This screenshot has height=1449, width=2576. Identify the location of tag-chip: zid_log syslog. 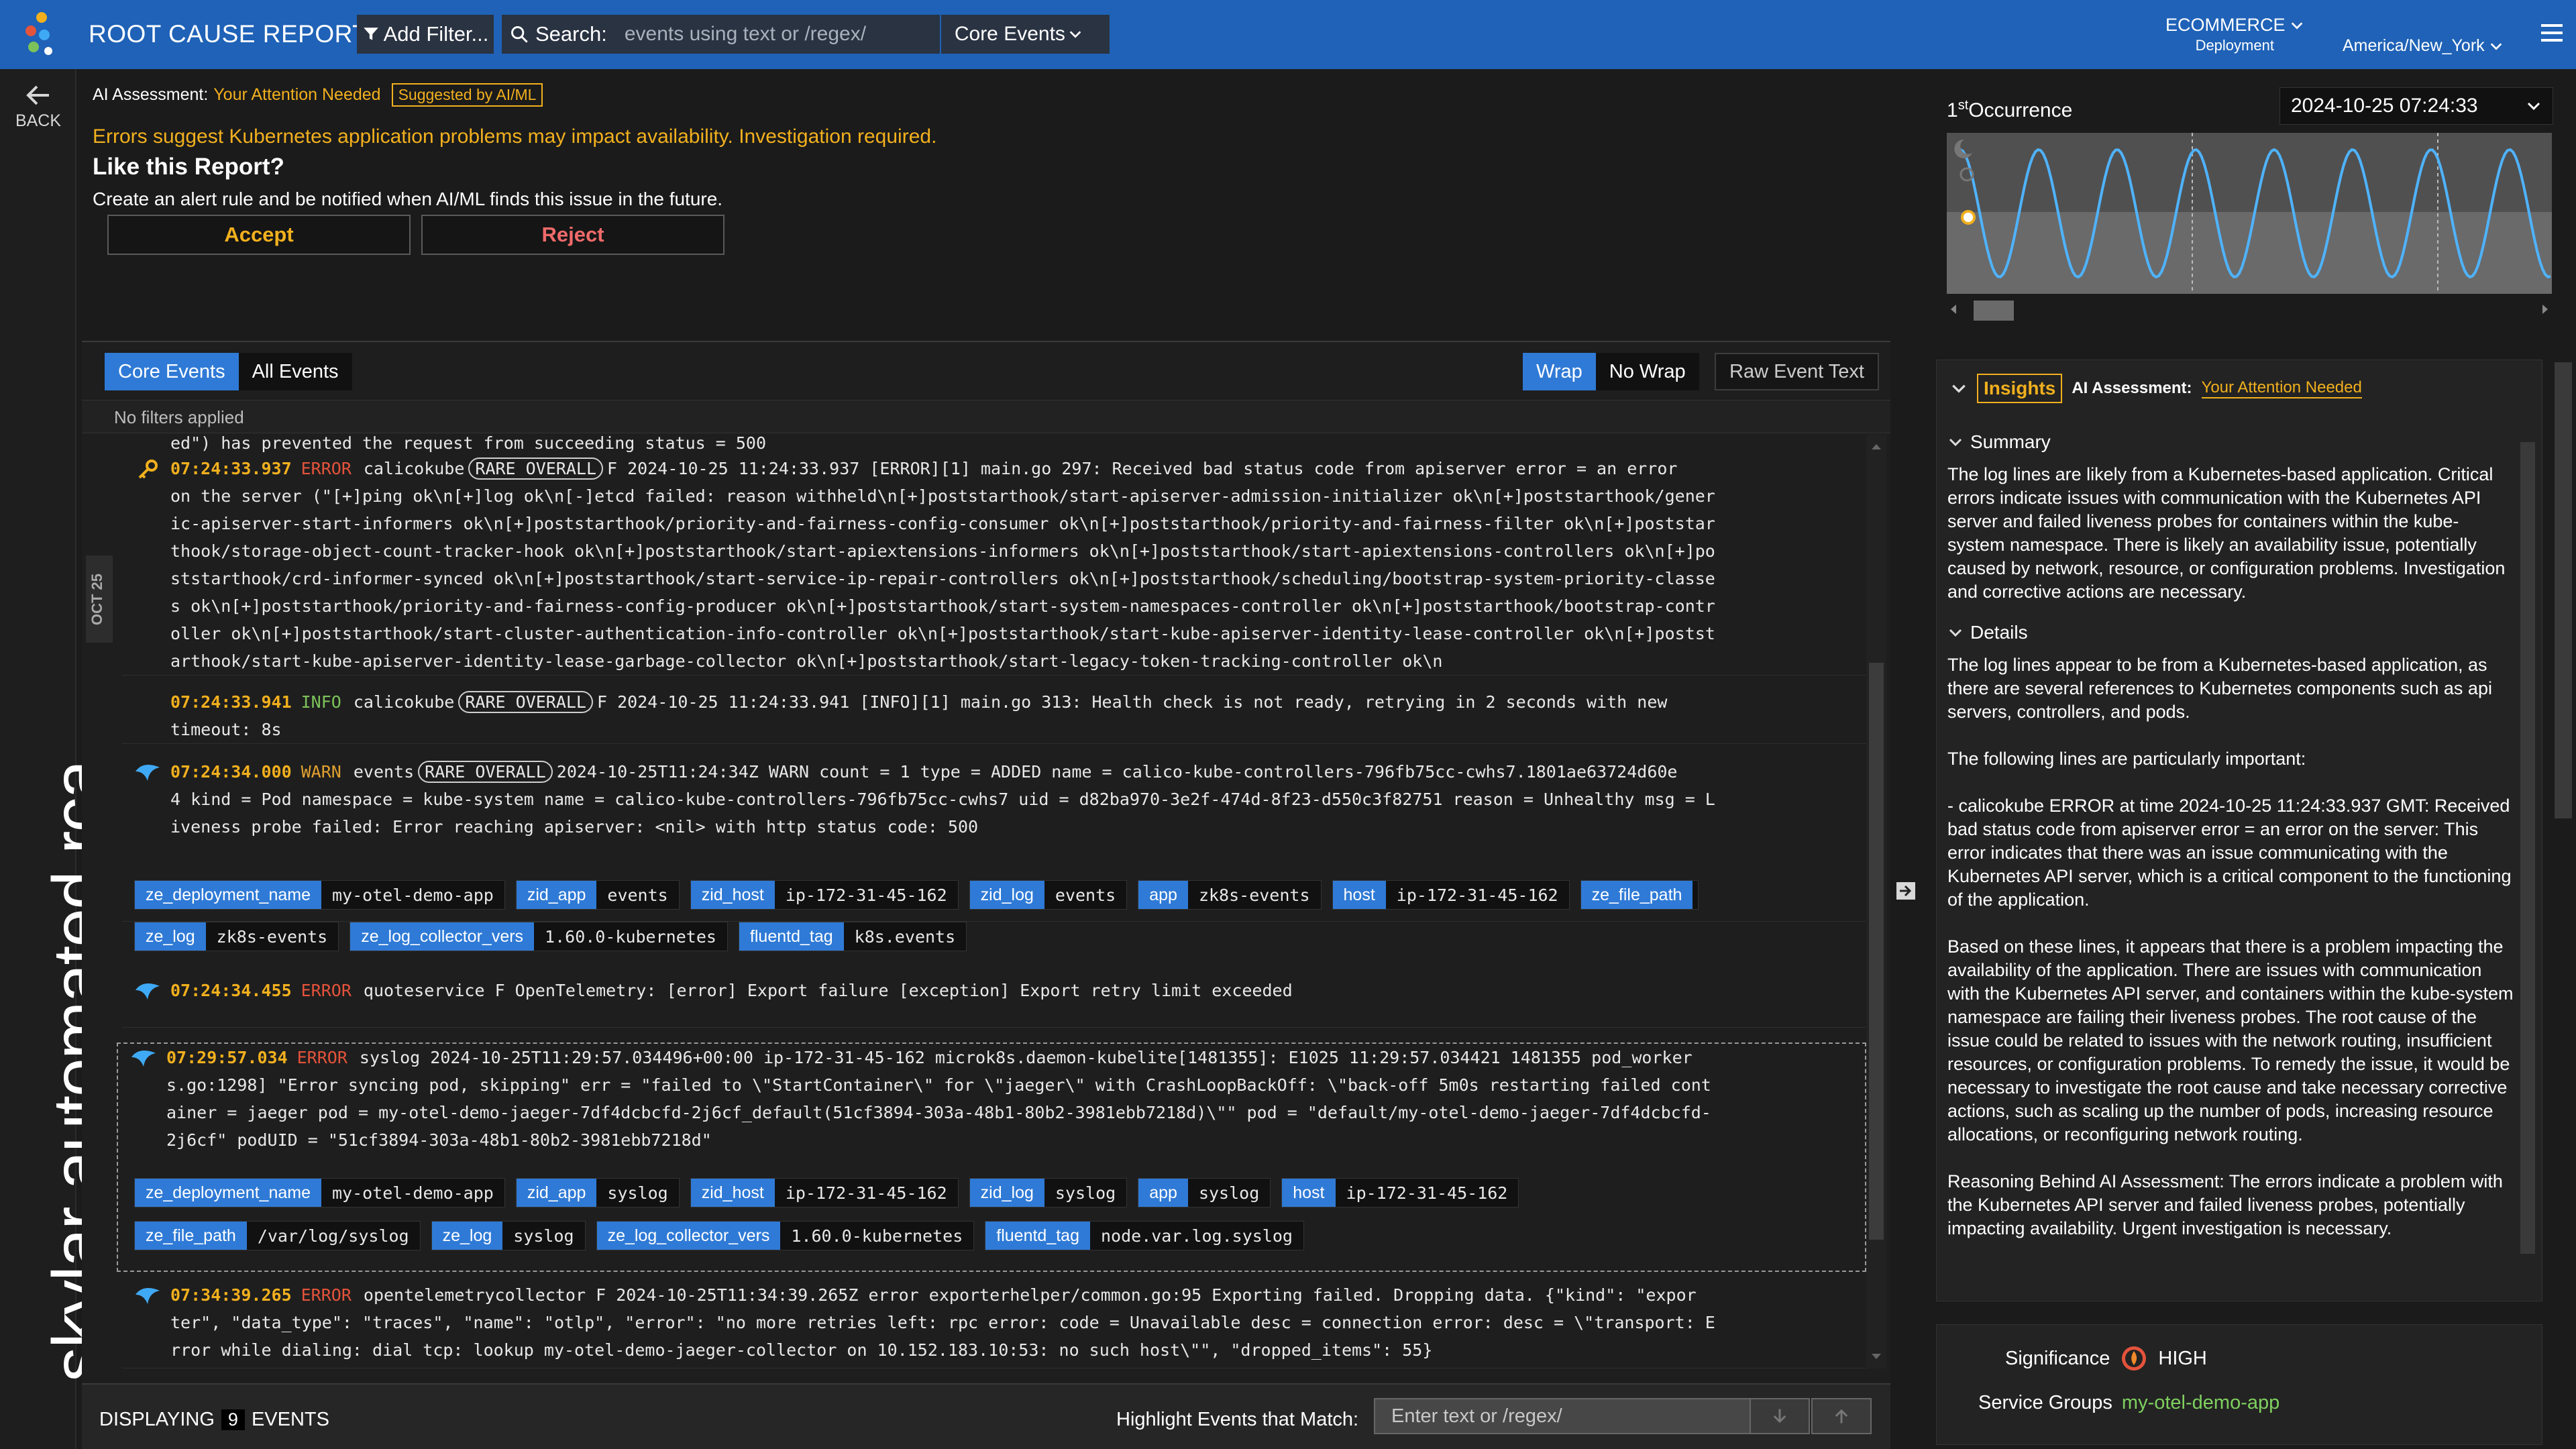
(1048, 1193).